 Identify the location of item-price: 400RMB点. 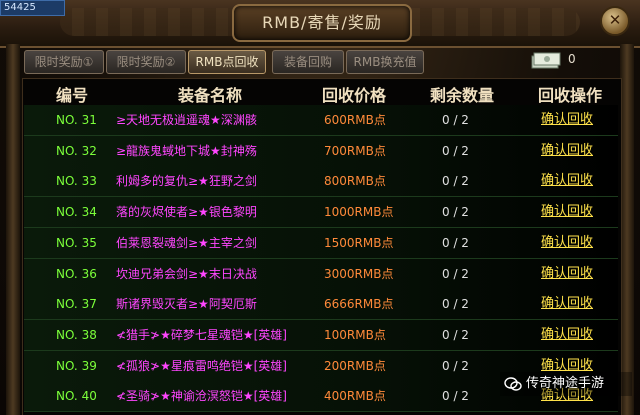
(355, 396).